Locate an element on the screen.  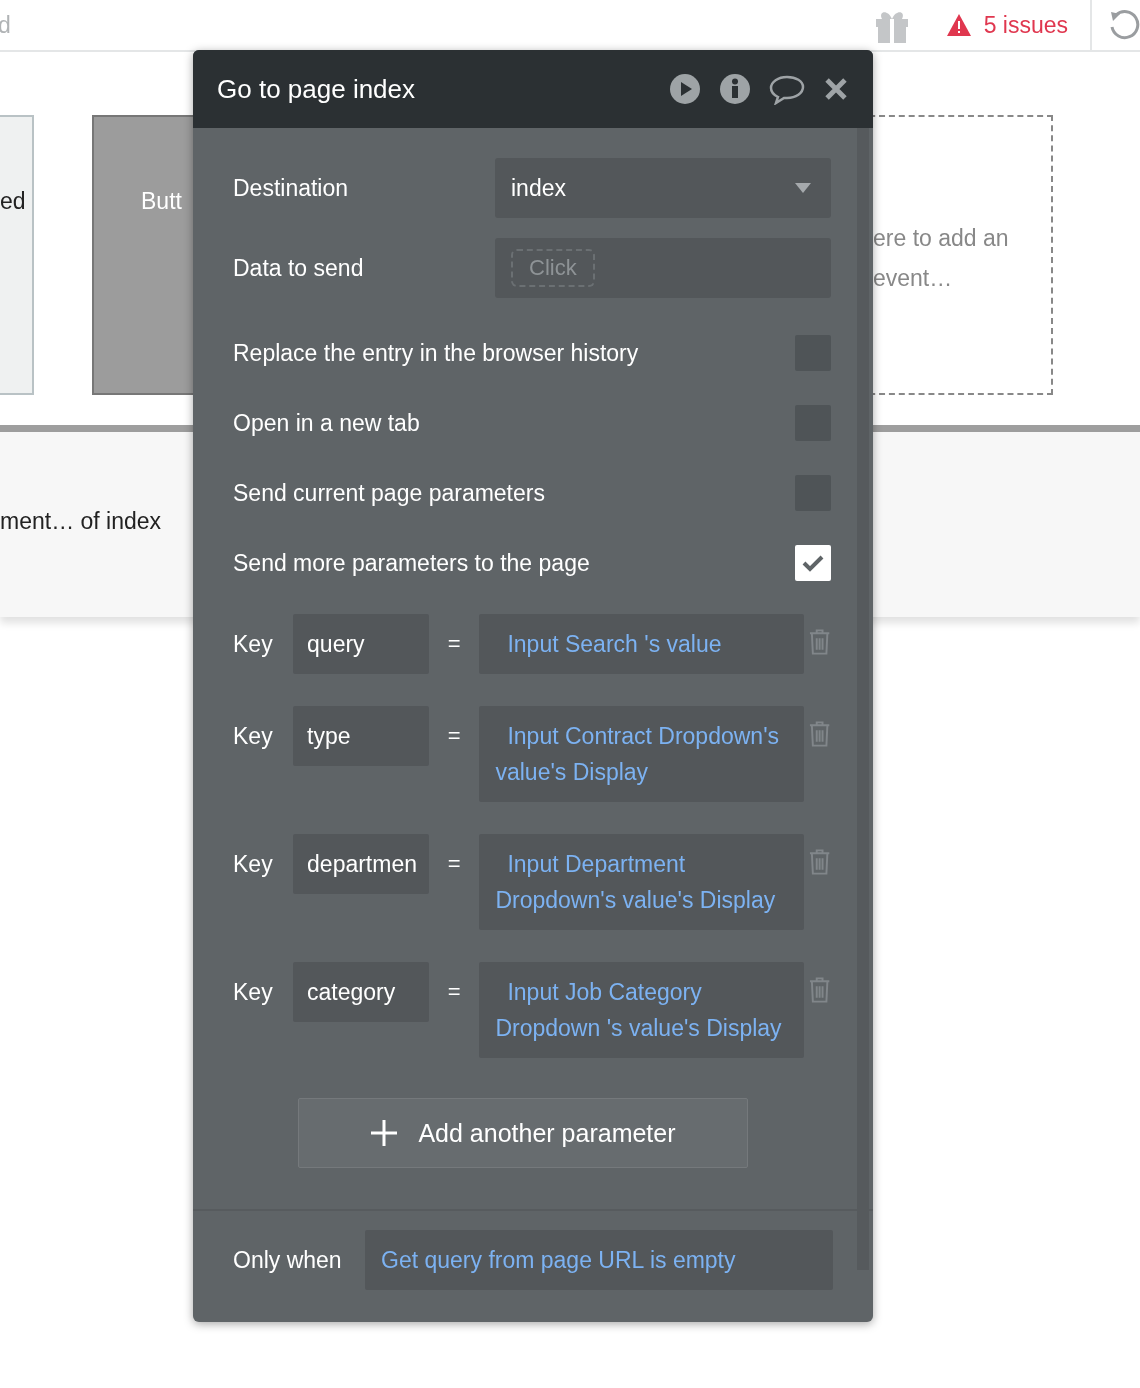
expression-field: Click is located at coordinates (663, 268).